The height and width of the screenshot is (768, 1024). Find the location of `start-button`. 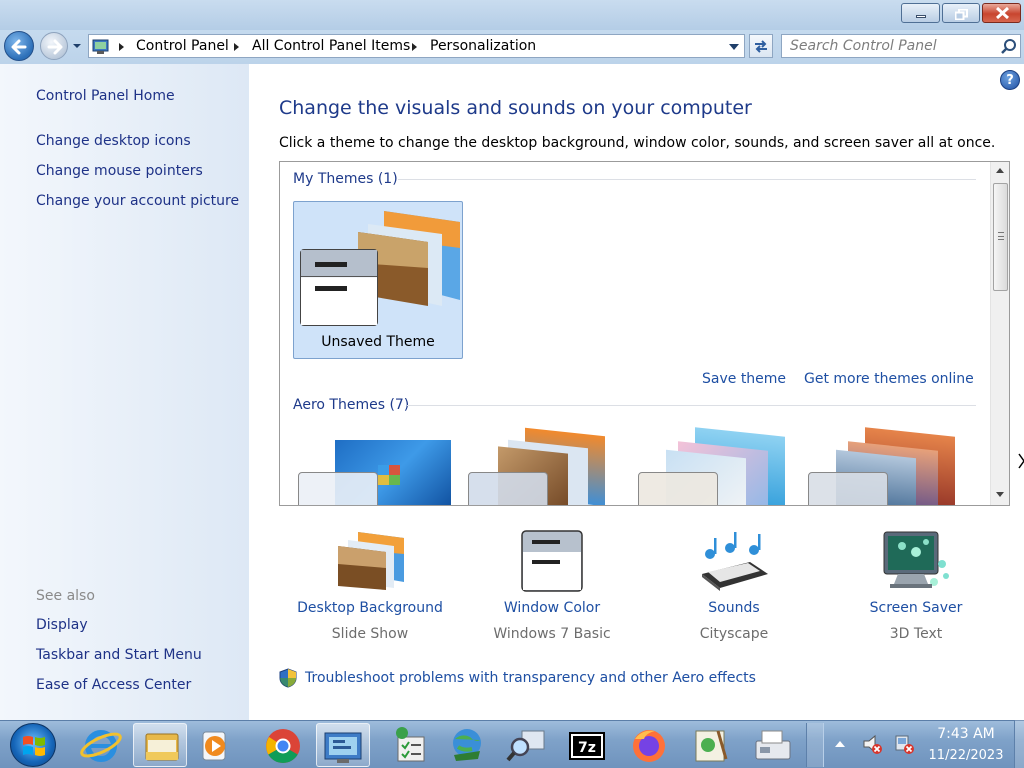

start-button is located at coordinates (33, 745).